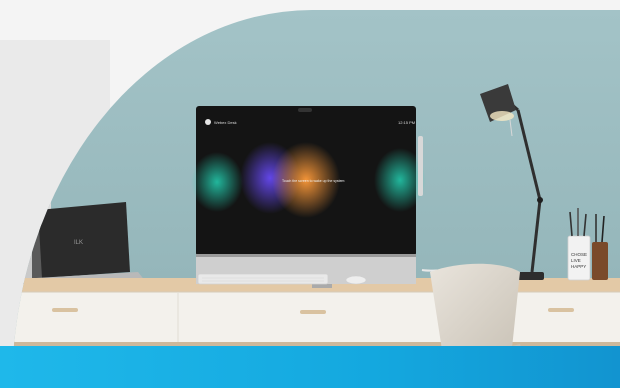 The height and width of the screenshot is (388, 620). What do you see at coordinates (579, 254) in the screenshot?
I see `mug-text-1: CHOSE` at bounding box center [579, 254].